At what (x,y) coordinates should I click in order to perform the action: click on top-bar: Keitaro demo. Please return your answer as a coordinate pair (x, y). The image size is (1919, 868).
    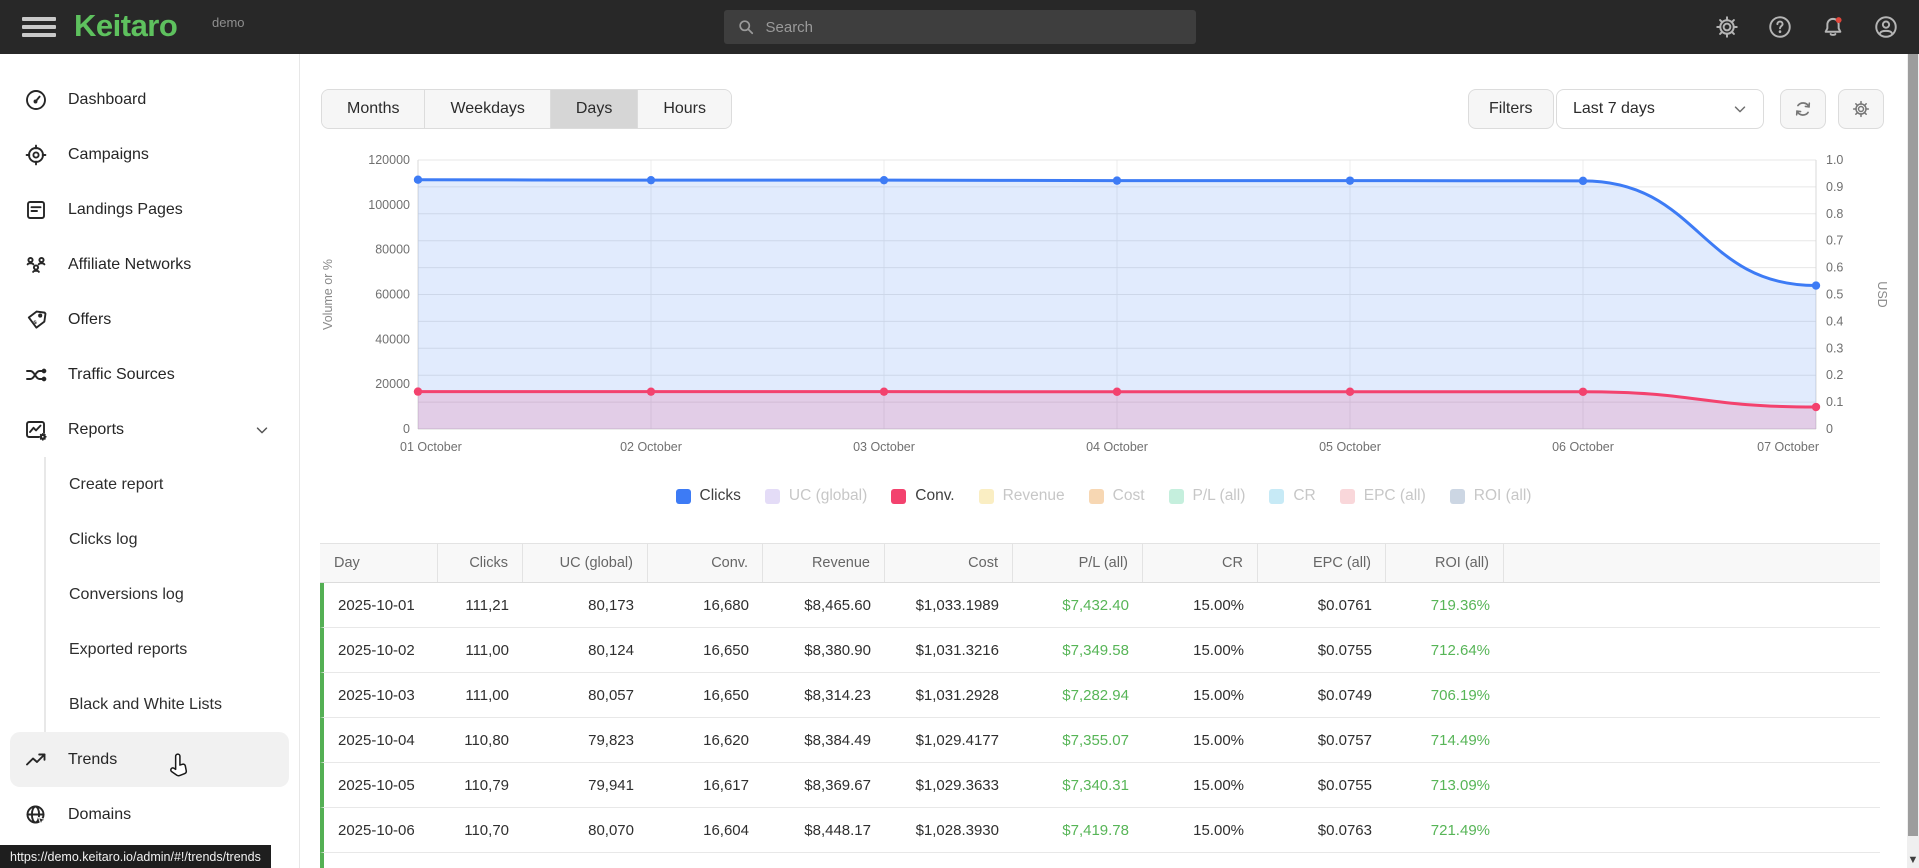
    Looking at the image, I should click on (959, 27).